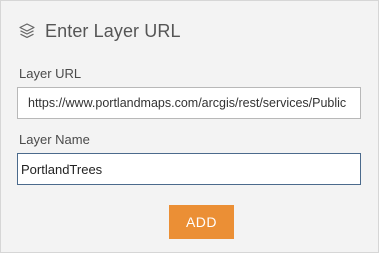 The image size is (379, 253). I want to click on layer-name-label: Layer Name, so click(54, 139).